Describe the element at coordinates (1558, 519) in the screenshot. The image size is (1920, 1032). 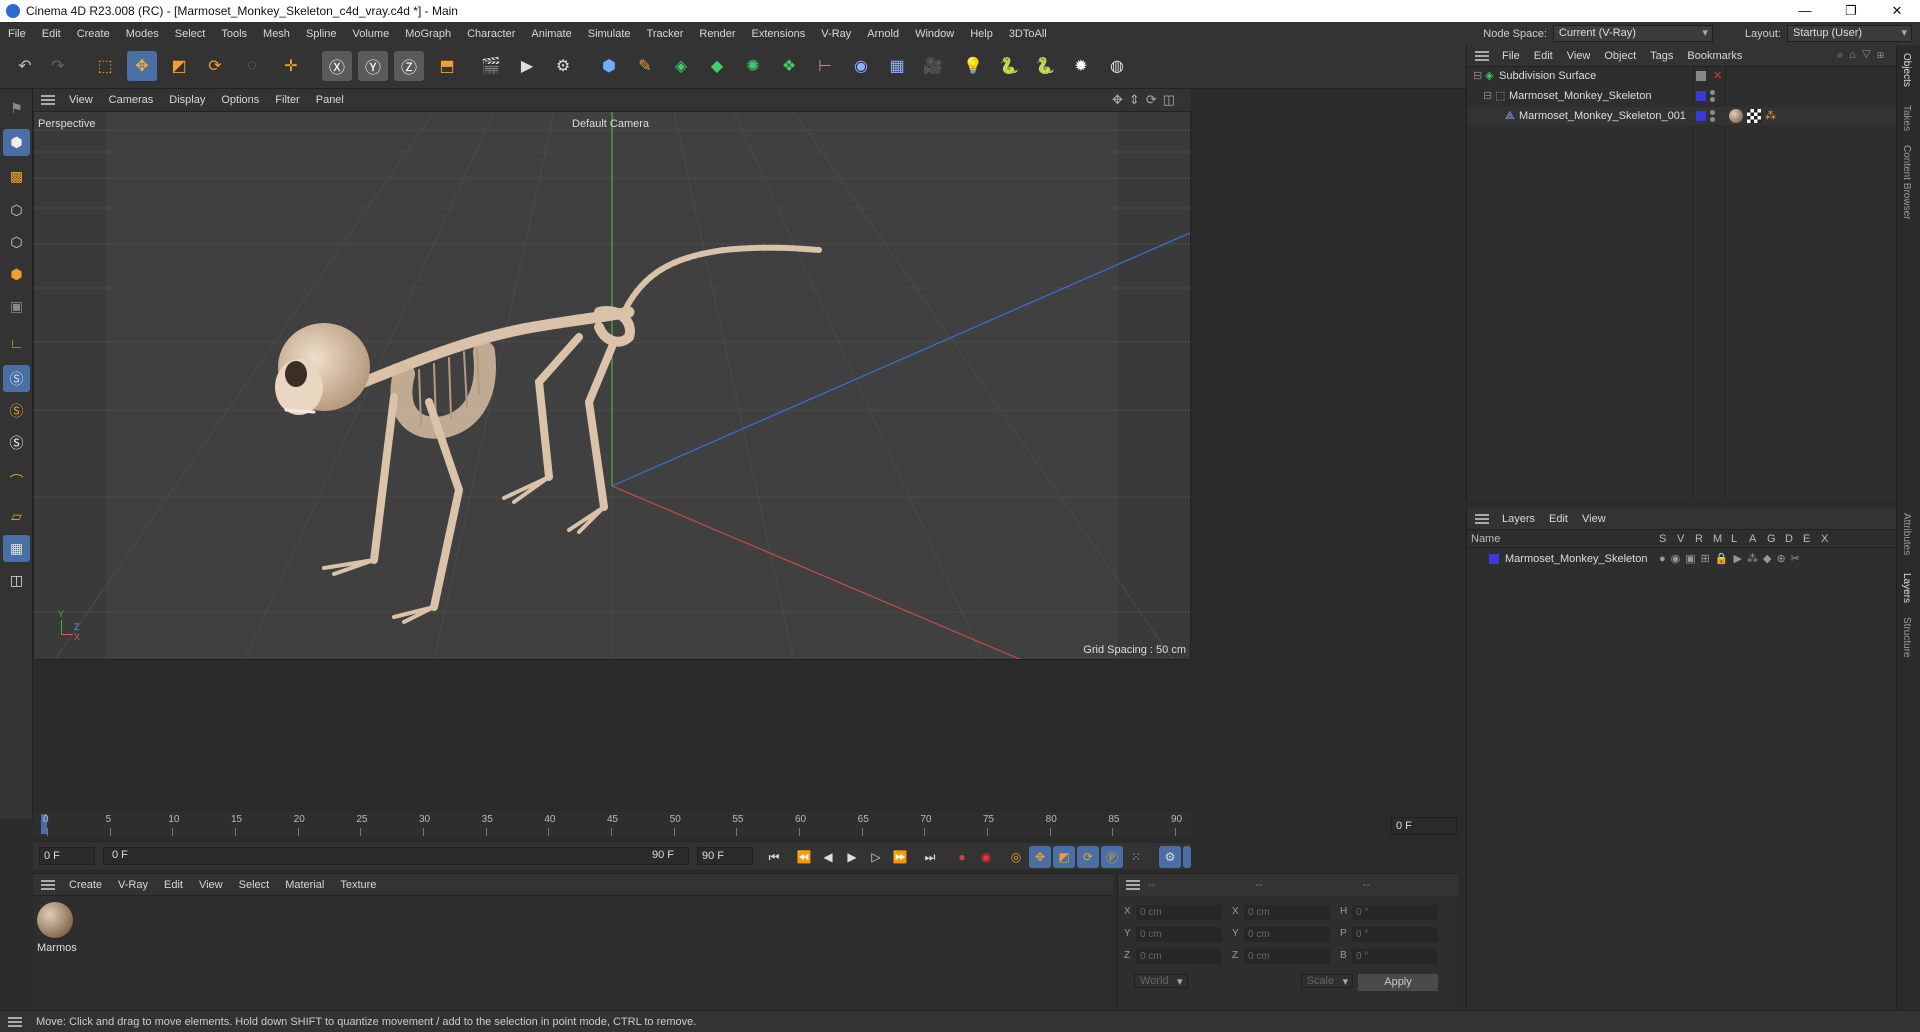
I see `layer-menu-edit: Edit` at that location.